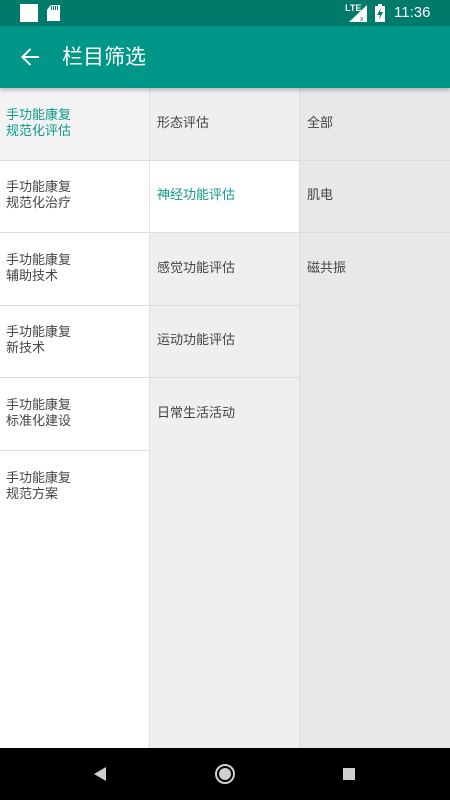 Image resolution: width=450 pixels, height=800 pixels. I want to click on signal-icon: x, so click(358, 13).